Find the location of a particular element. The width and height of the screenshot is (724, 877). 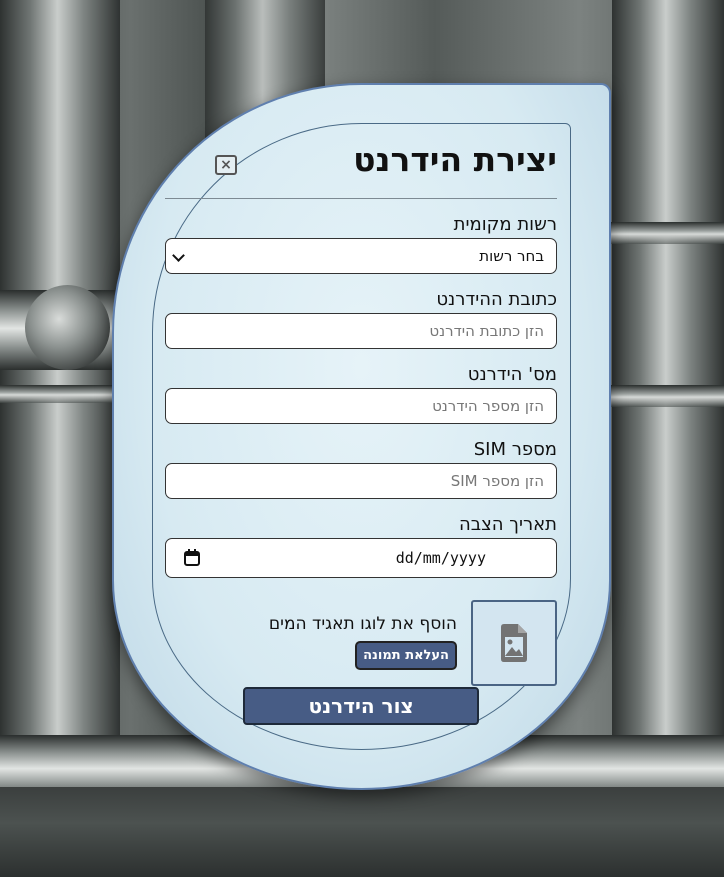

floor is located at coordinates (362, 832).